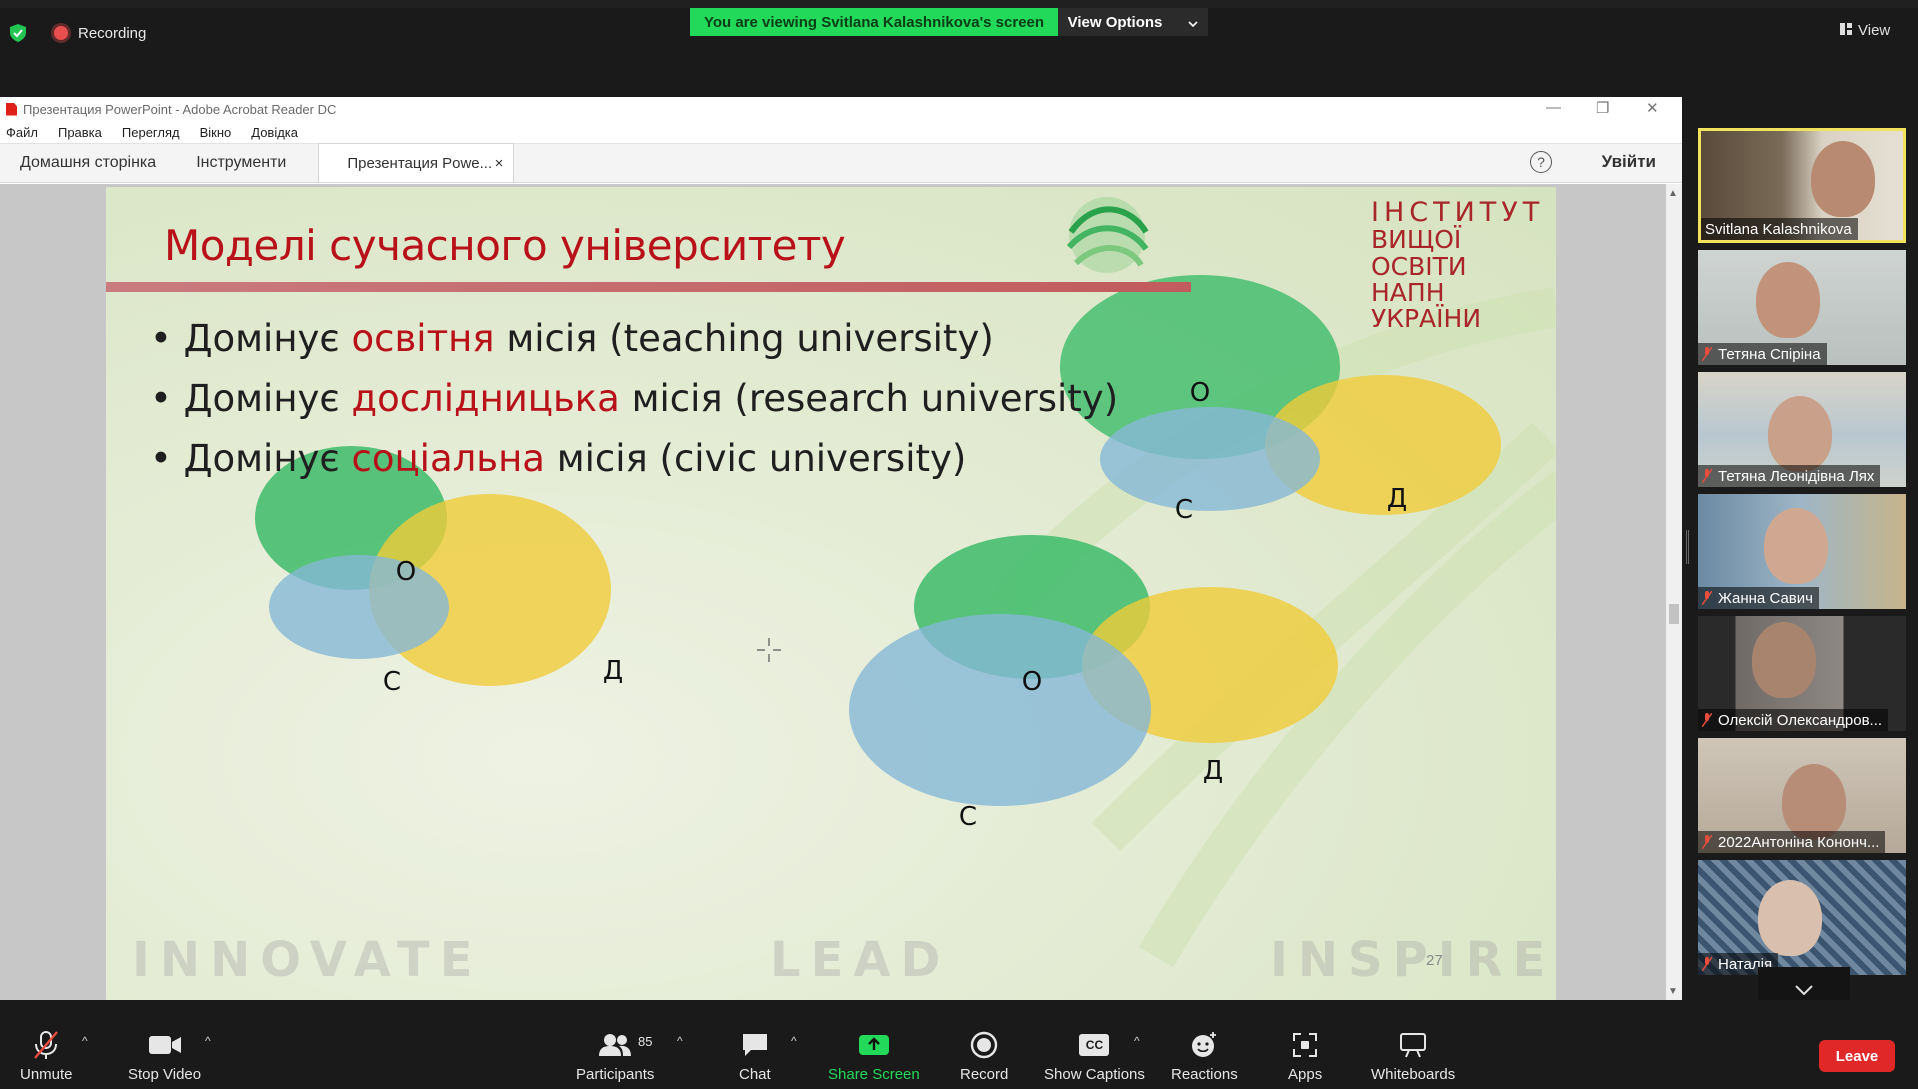 The height and width of the screenshot is (1089, 1918). I want to click on panel-splitter-handle, so click(1687, 547).